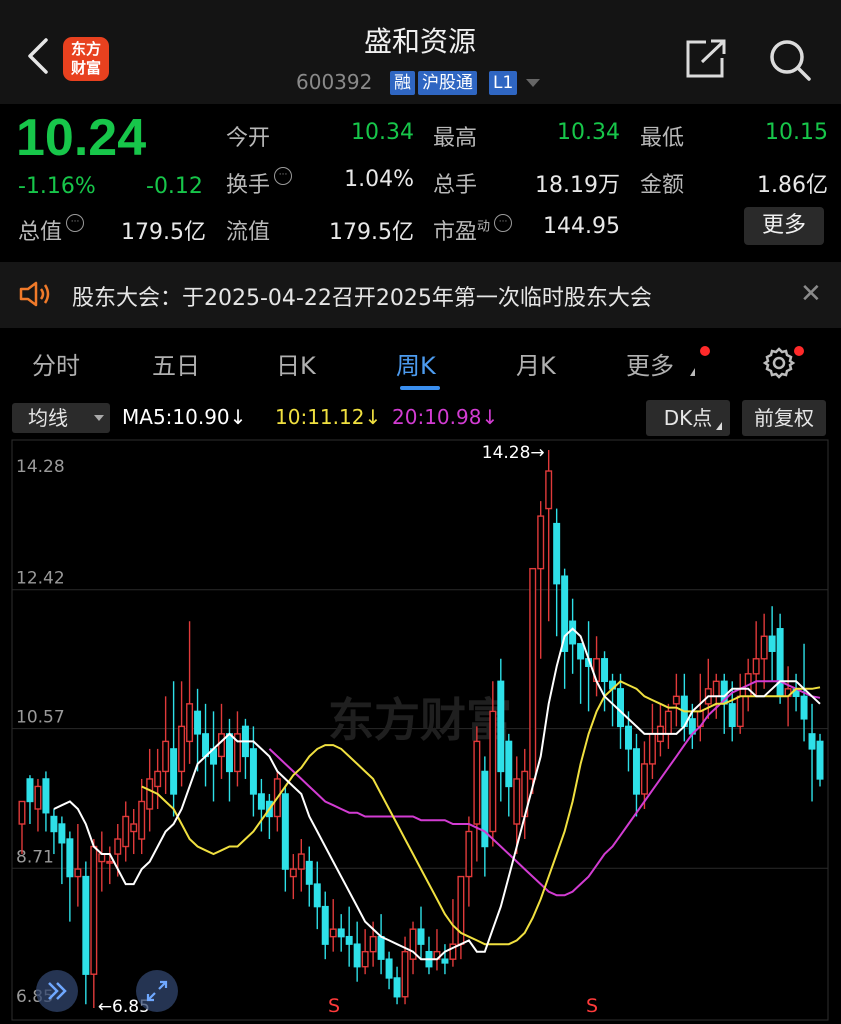  Describe the element at coordinates (784, 418) in the screenshot. I see `adjust-button: 前复权` at that location.